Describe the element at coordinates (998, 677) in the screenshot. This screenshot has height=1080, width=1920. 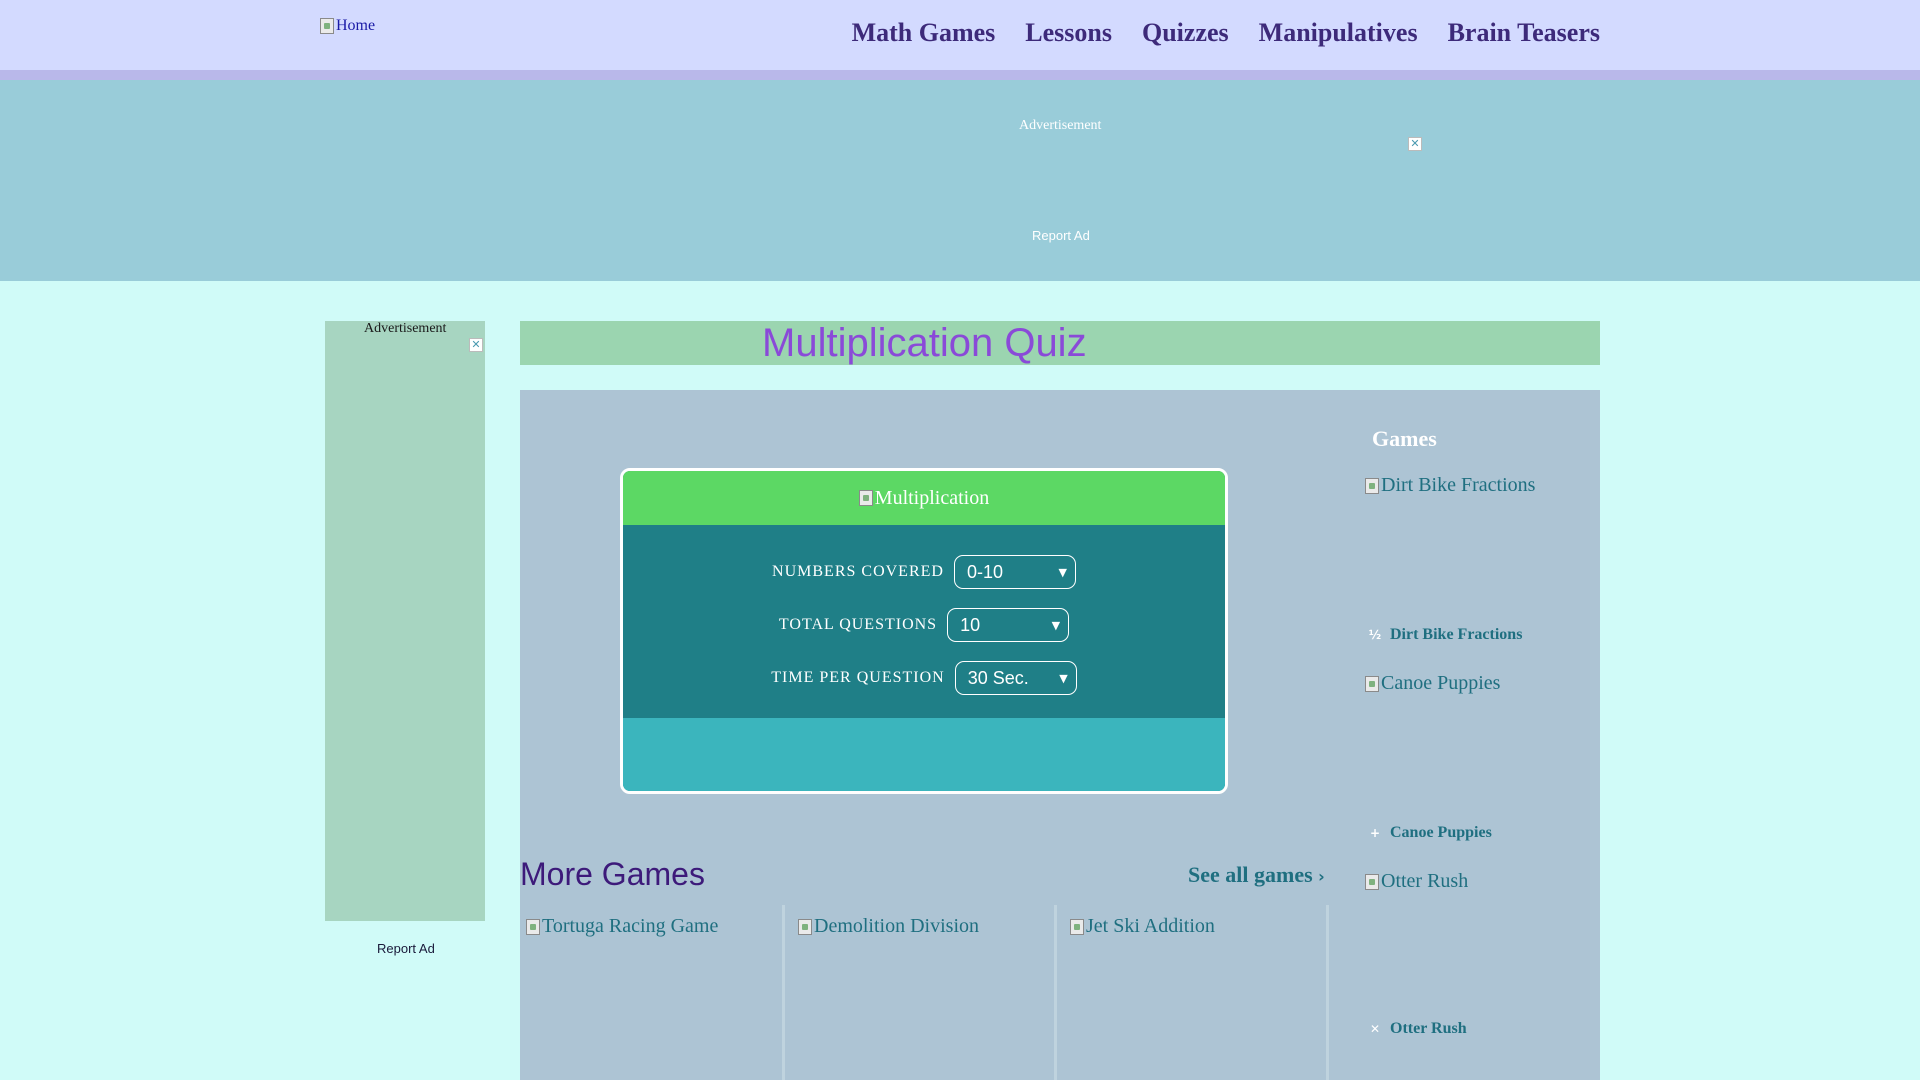
I see `select-value: 30 Sec.` at that location.